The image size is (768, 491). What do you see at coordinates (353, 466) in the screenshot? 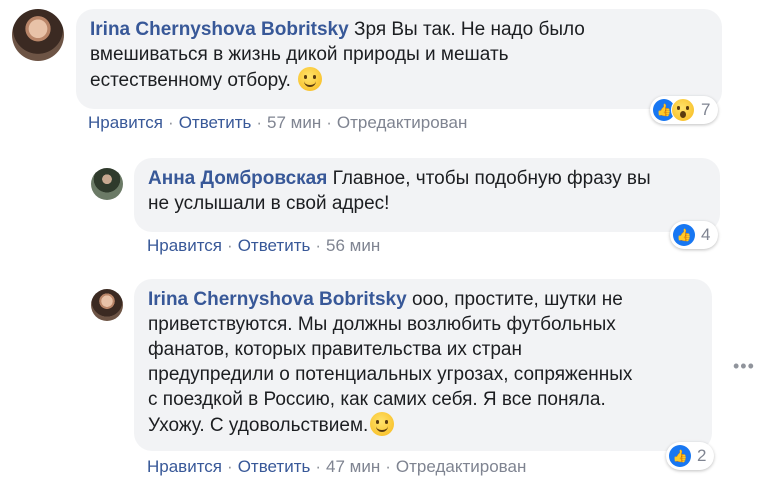
I see `timestamp: 47 мин` at bounding box center [353, 466].